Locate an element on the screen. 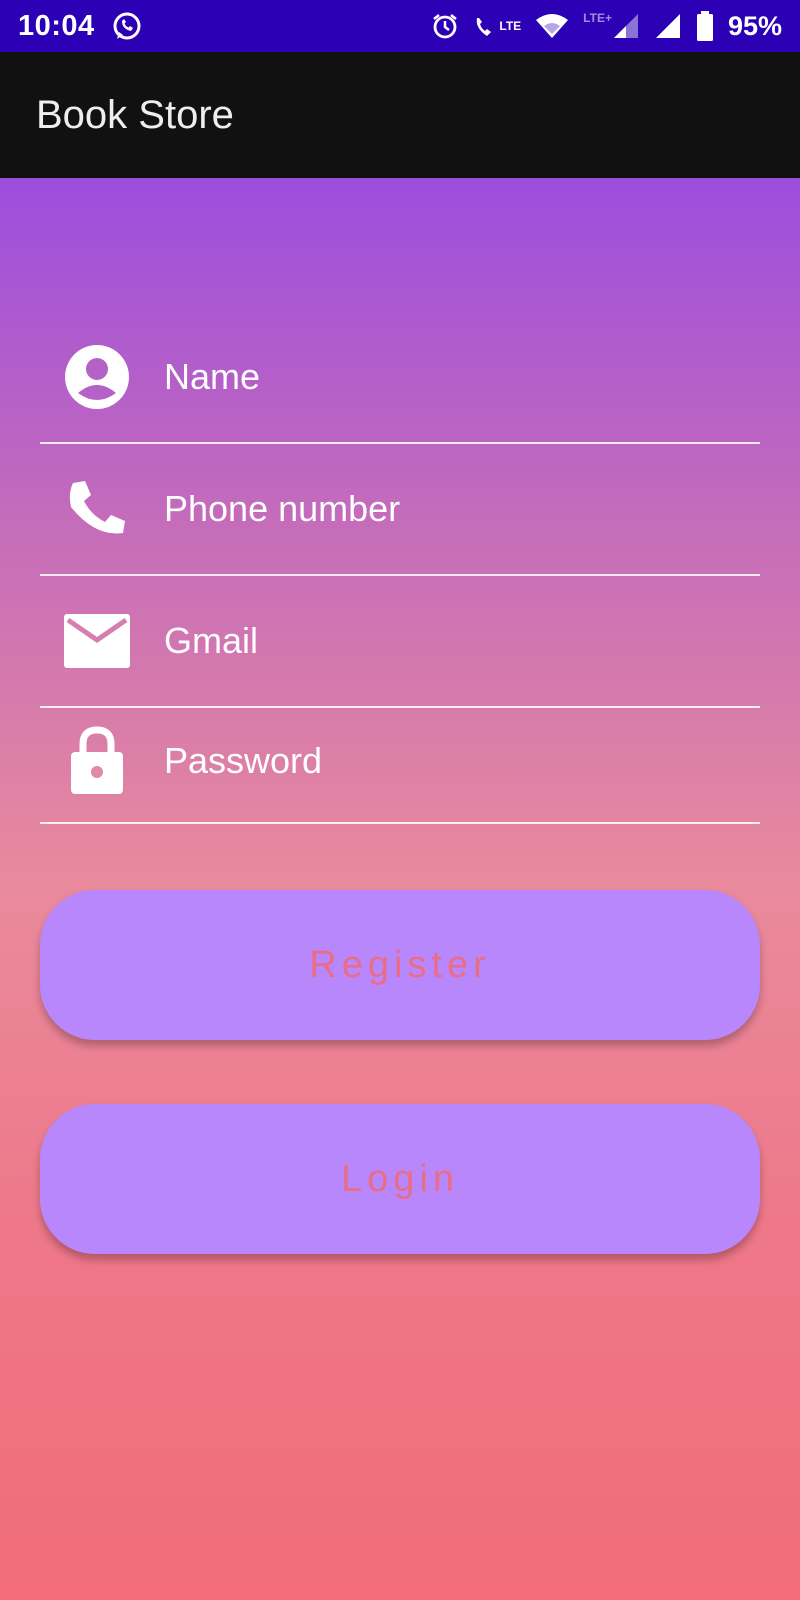  volte-call-icon: LTE is located at coordinates (497, 26).